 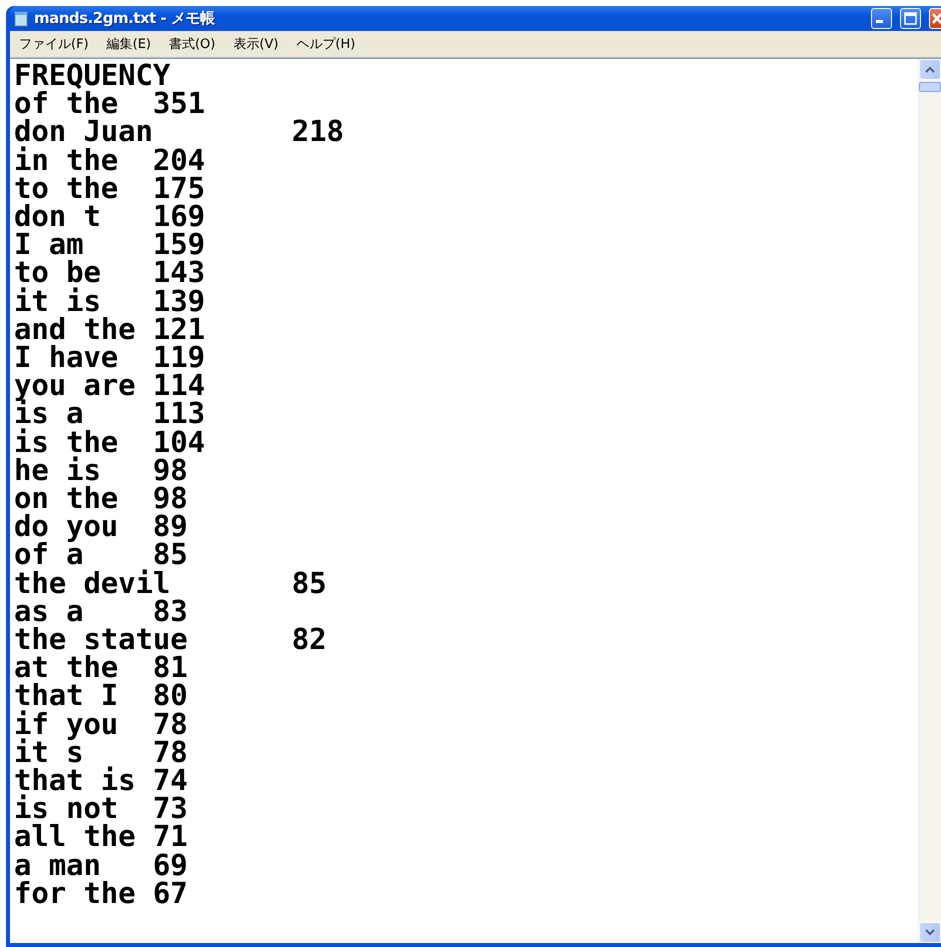 I want to click on text-line: of the 351, so click(x=110, y=103).